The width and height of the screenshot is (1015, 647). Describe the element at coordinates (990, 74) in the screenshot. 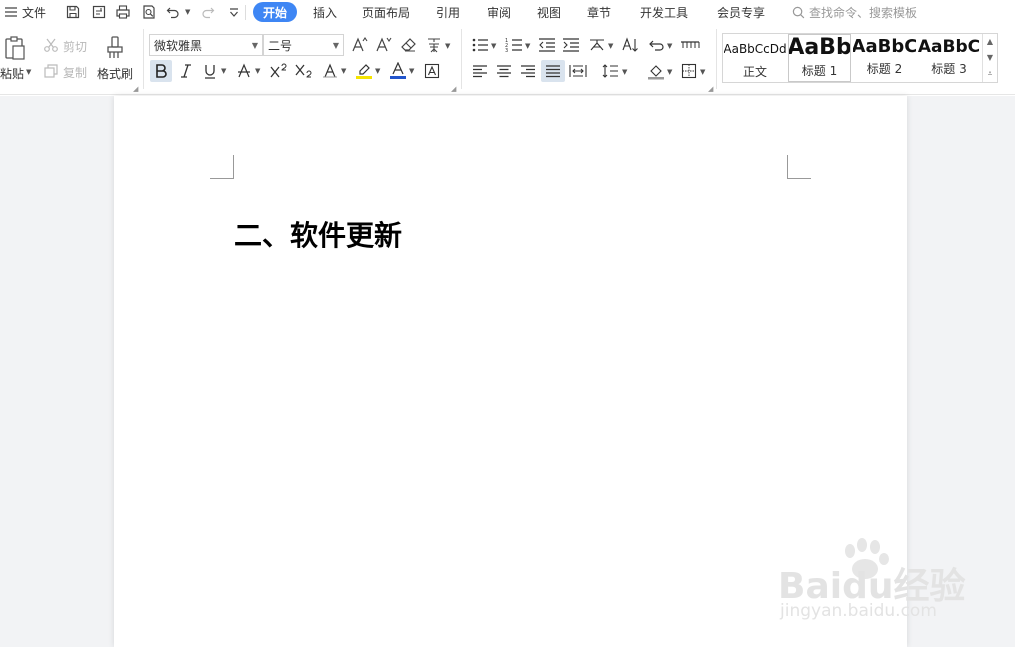

I see `expand-gallery-icon: ⩡` at that location.